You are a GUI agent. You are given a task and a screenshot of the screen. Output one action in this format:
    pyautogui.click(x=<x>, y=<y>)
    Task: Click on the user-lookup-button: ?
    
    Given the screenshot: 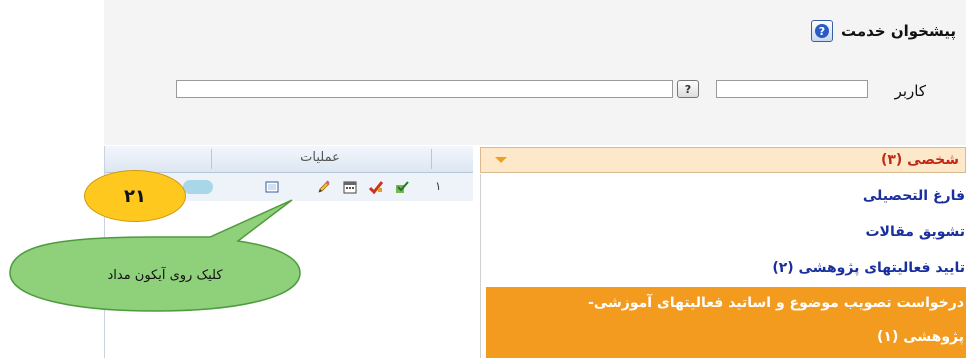 What is the action you would take?
    pyautogui.click(x=688, y=89)
    